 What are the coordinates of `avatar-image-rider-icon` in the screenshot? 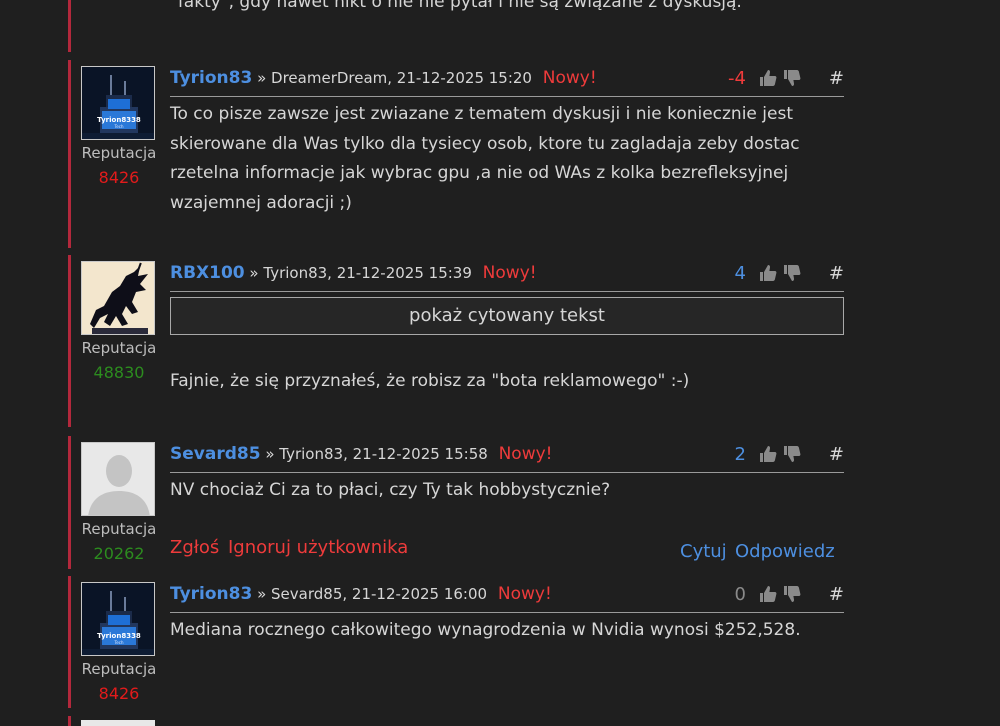 It's located at (118, 298).